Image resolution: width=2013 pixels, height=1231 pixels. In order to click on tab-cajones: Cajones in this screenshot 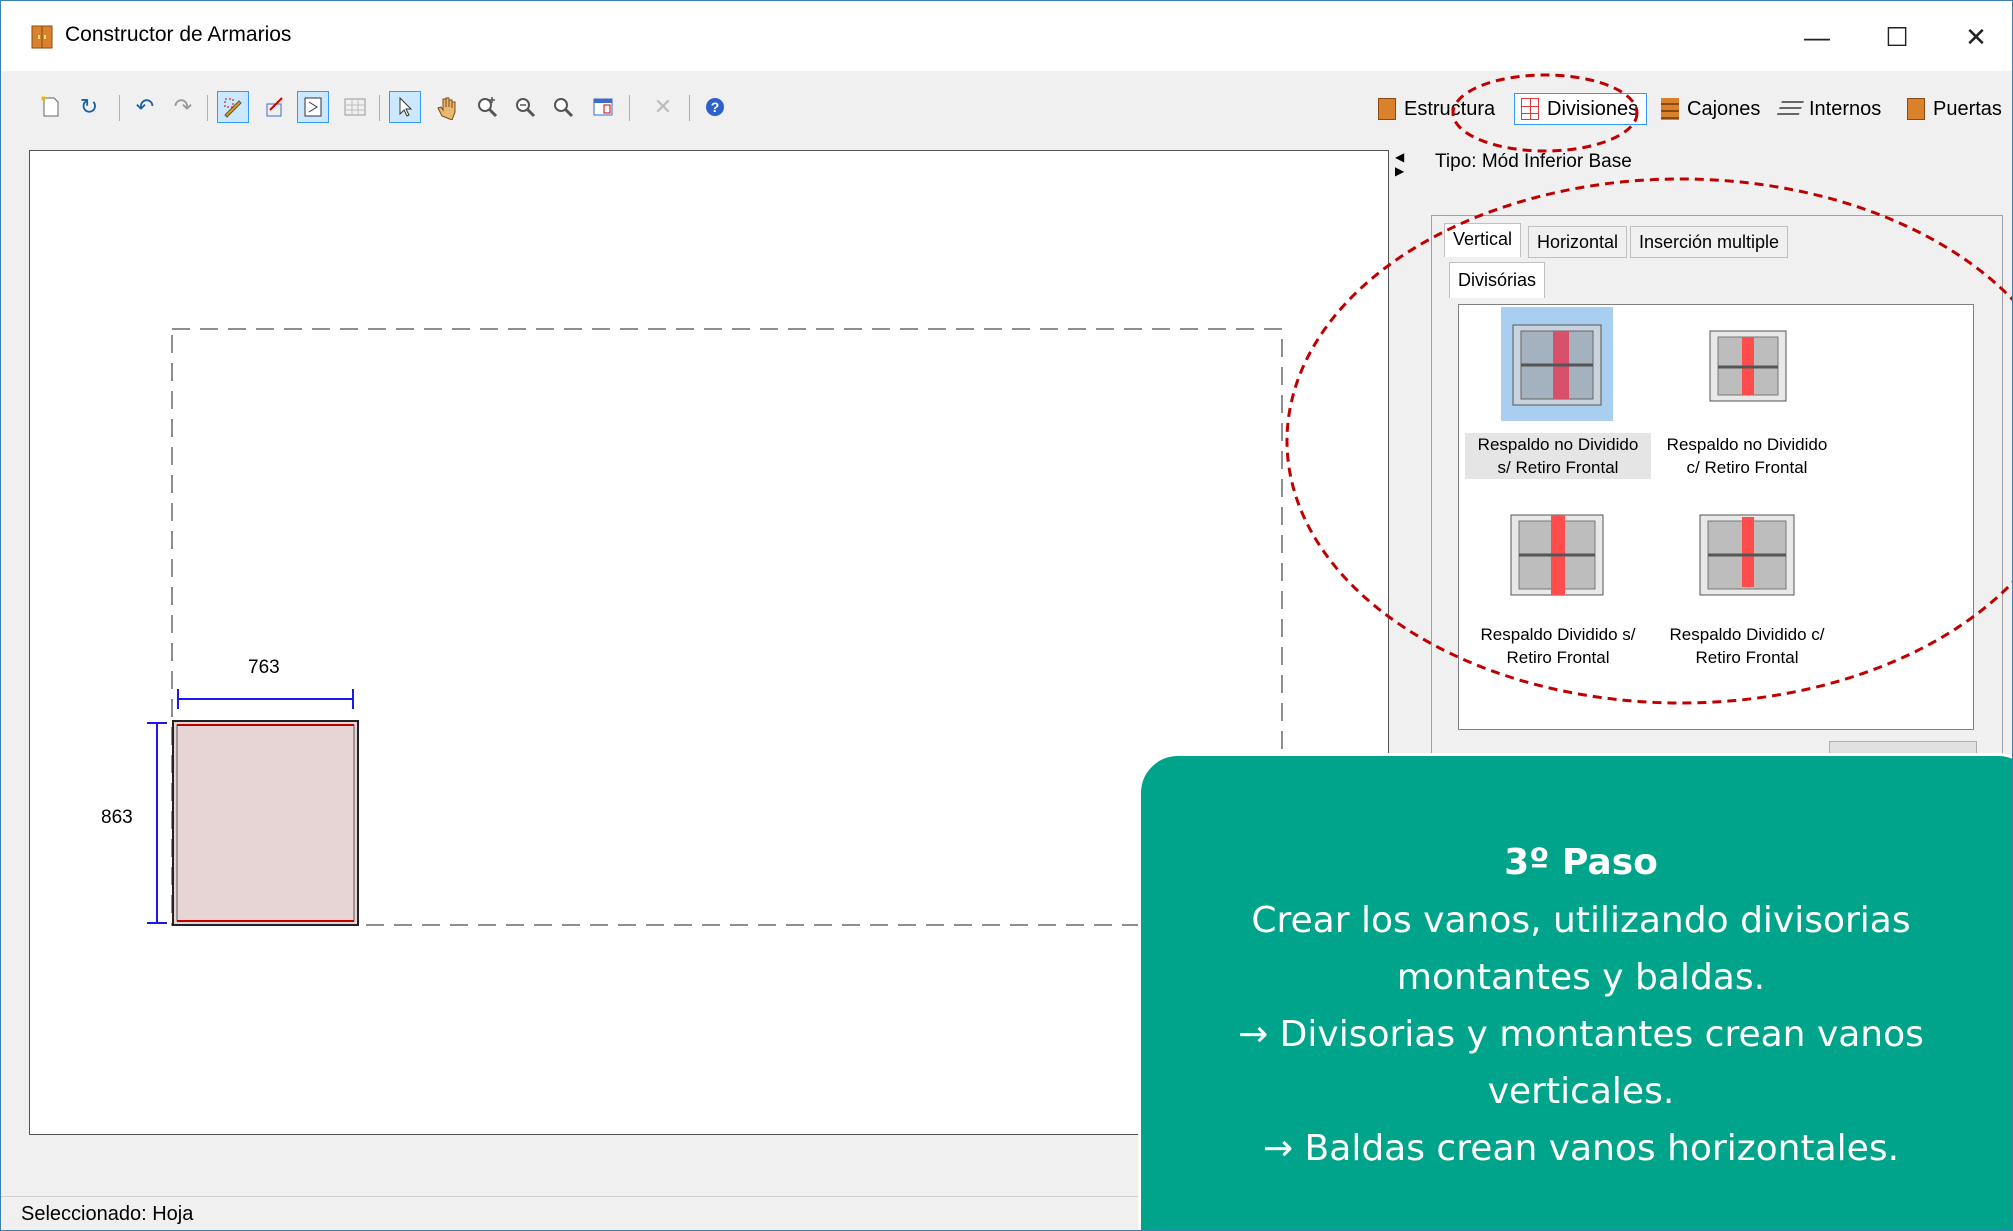, I will do `click(1710, 109)`.